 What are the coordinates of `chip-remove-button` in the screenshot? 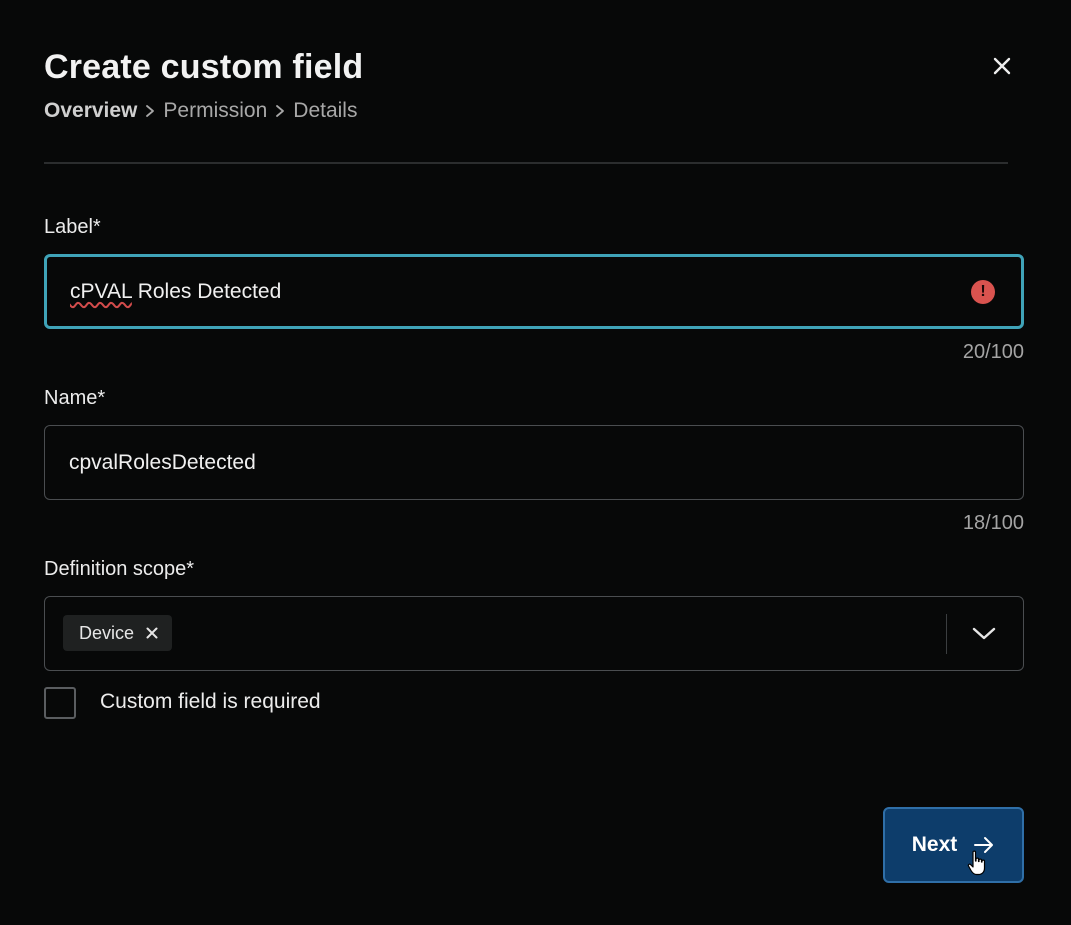 It's located at (152, 633).